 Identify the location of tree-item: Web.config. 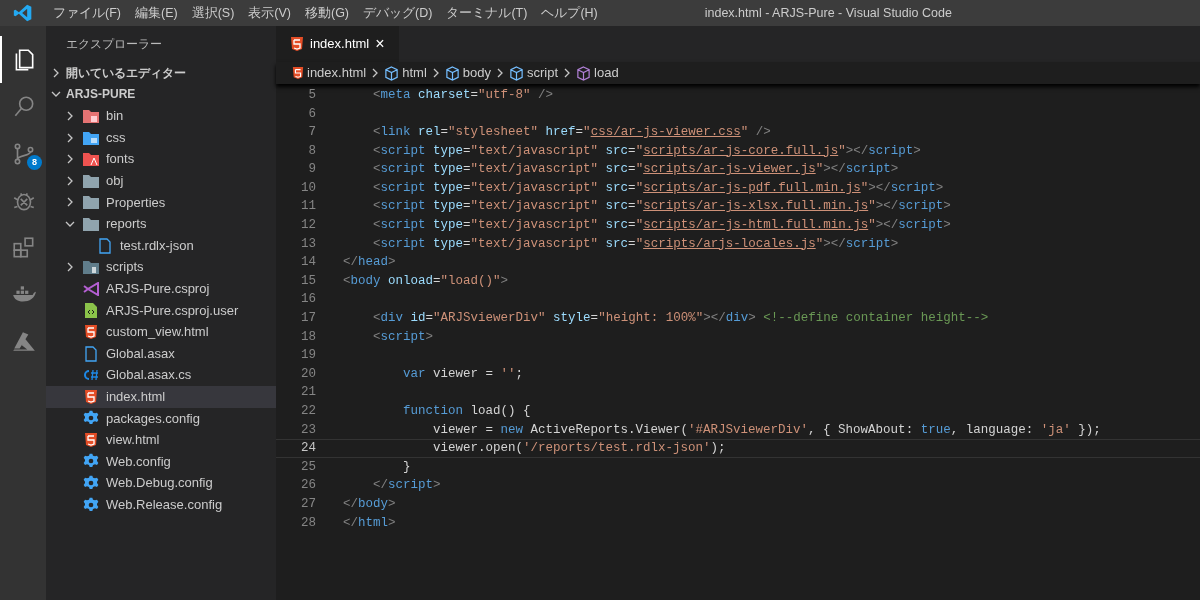
(161, 461).